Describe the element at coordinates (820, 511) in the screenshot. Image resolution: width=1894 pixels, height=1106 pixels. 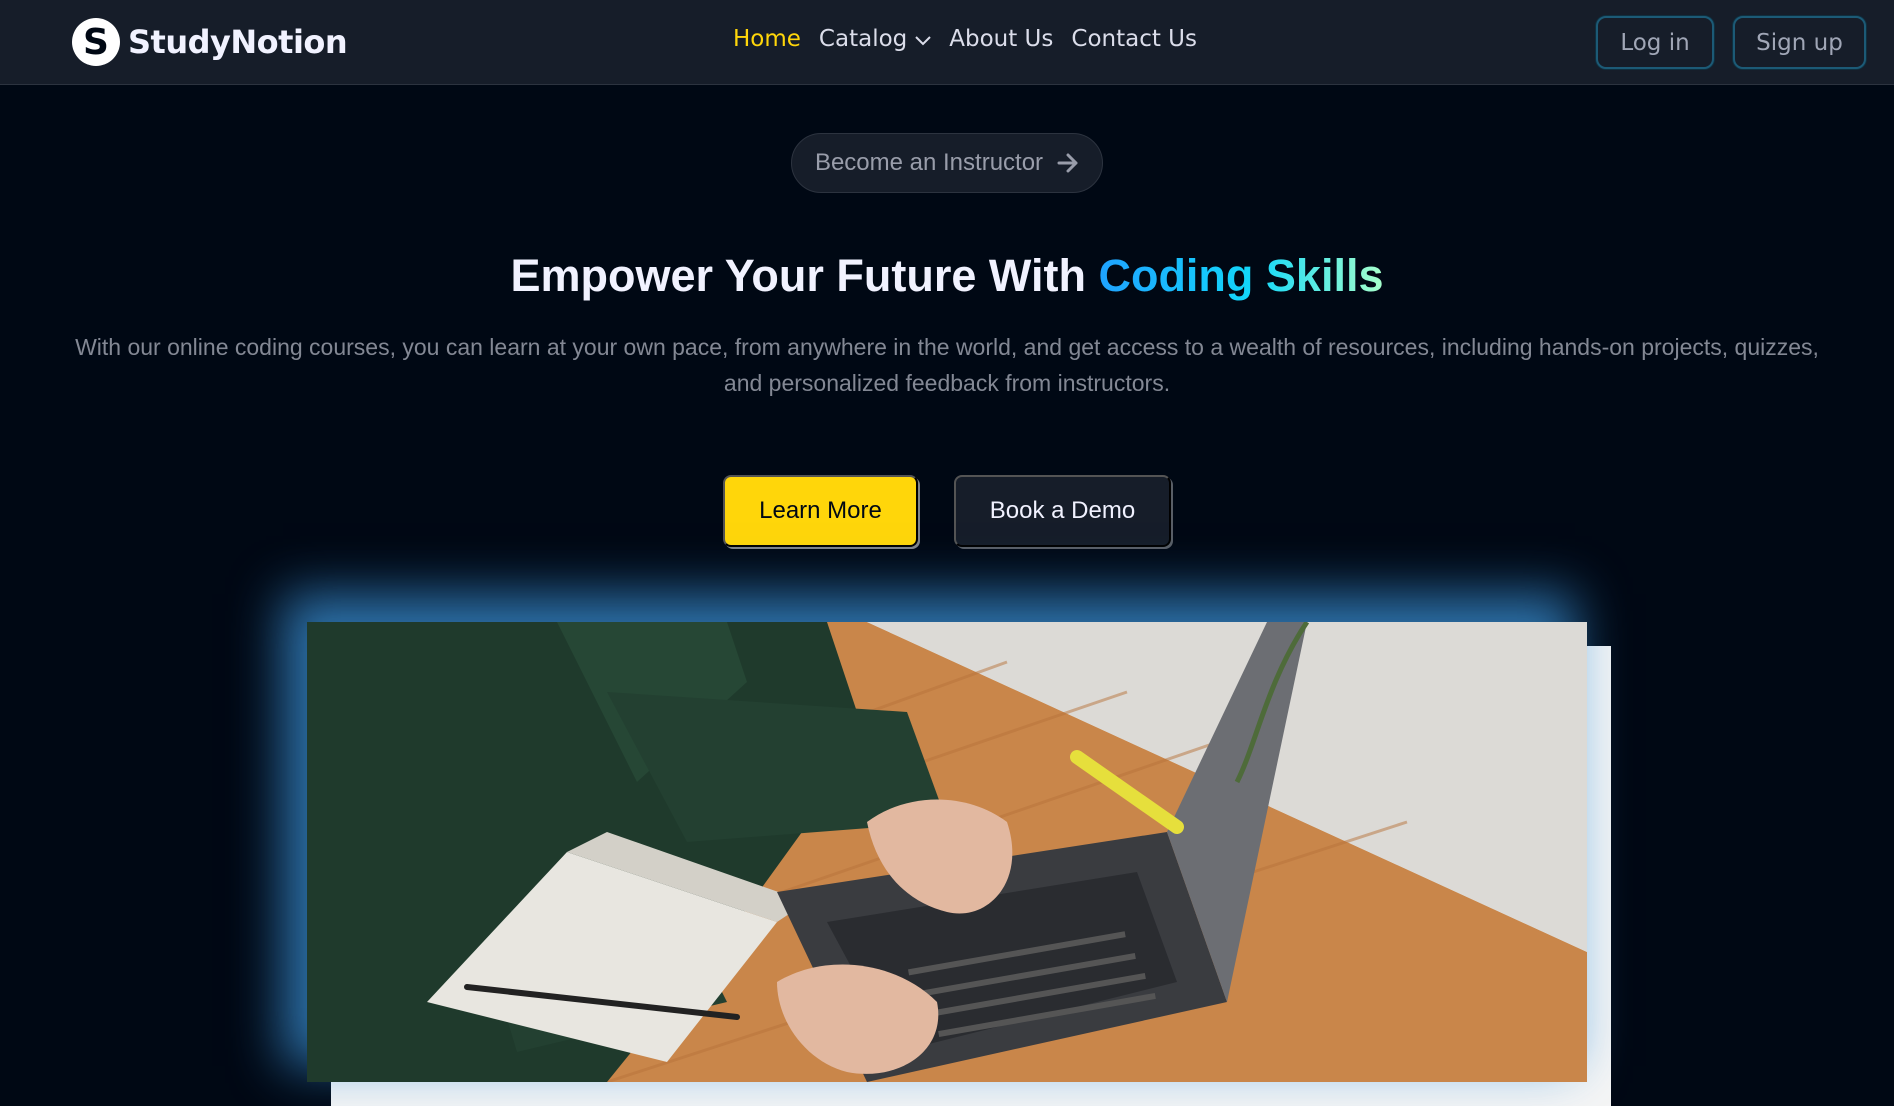
I see `learn-more-button: Learn More` at that location.